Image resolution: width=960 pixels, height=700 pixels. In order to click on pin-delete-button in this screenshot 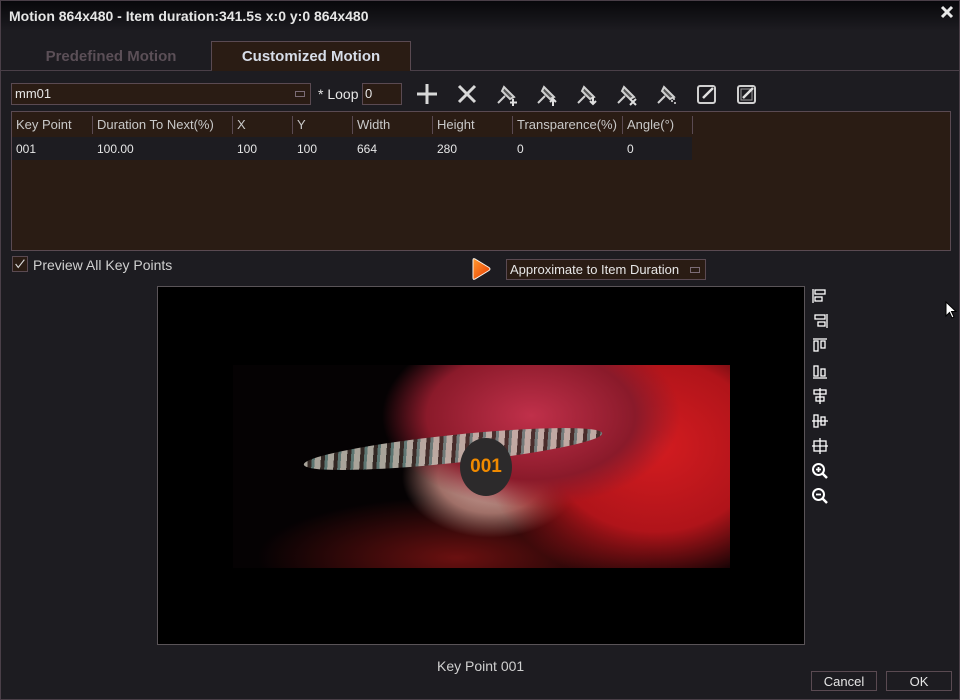, I will do `click(627, 94)`.